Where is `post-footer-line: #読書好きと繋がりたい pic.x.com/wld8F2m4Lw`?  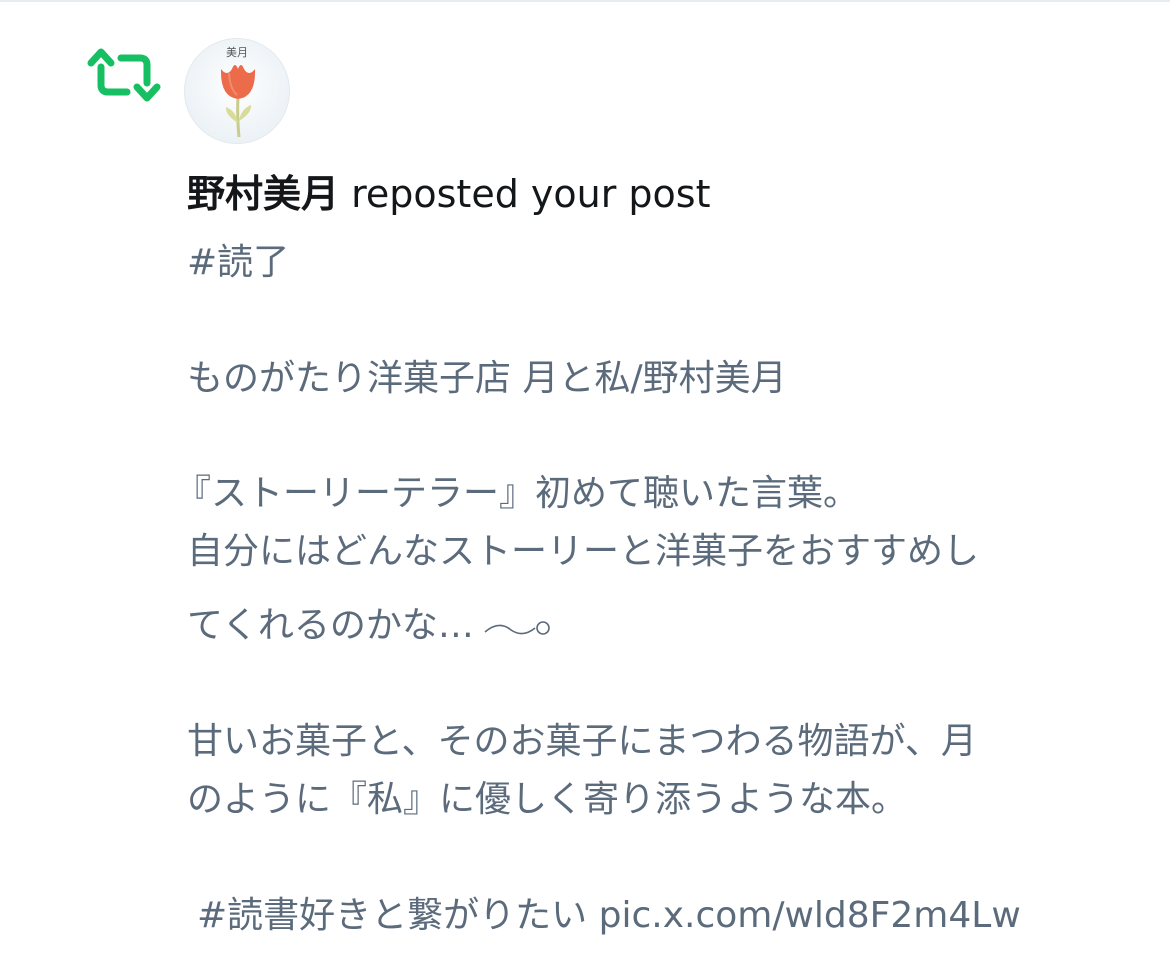
post-footer-line: #読書好きと繋がりたい pic.x.com/wld8F2m4Lw is located at coordinates (609, 916).